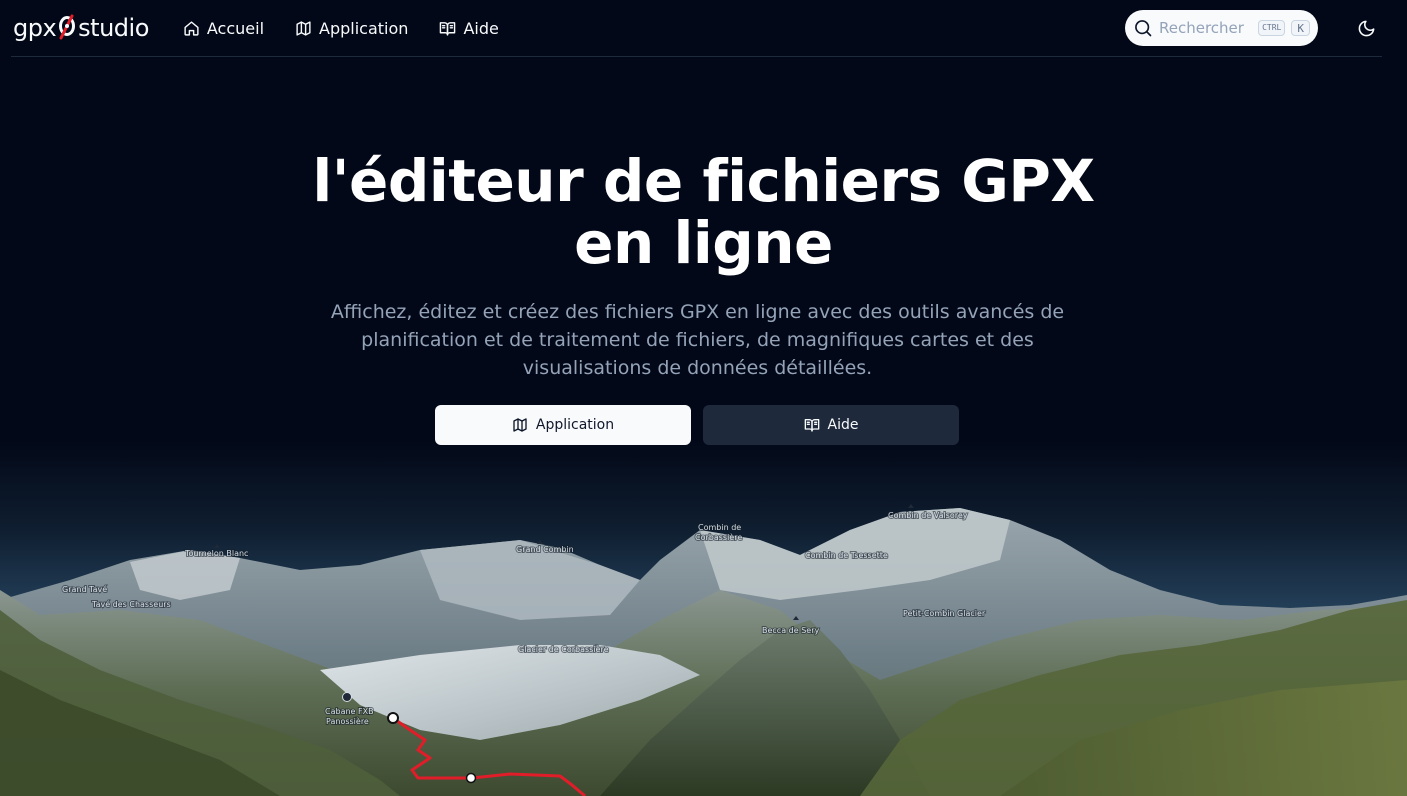 This screenshot has height=796, width=1407. I want to click on shortcut-ctrl-key: CTRL, so click(1272, 28).